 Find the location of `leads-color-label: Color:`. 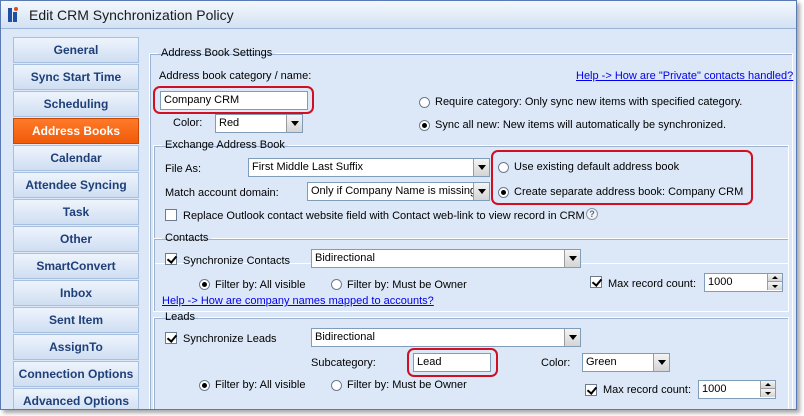

leads-color-label: Color: is located at coordinates (556, 363).